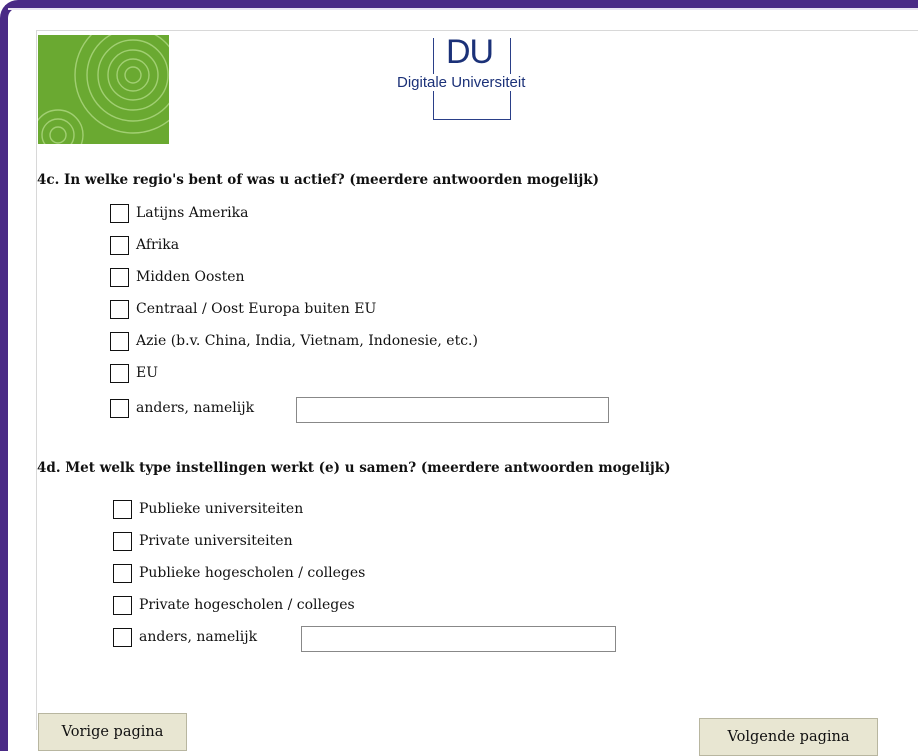  I want to click on option-label: Midden Oosten, so click(190, 277).